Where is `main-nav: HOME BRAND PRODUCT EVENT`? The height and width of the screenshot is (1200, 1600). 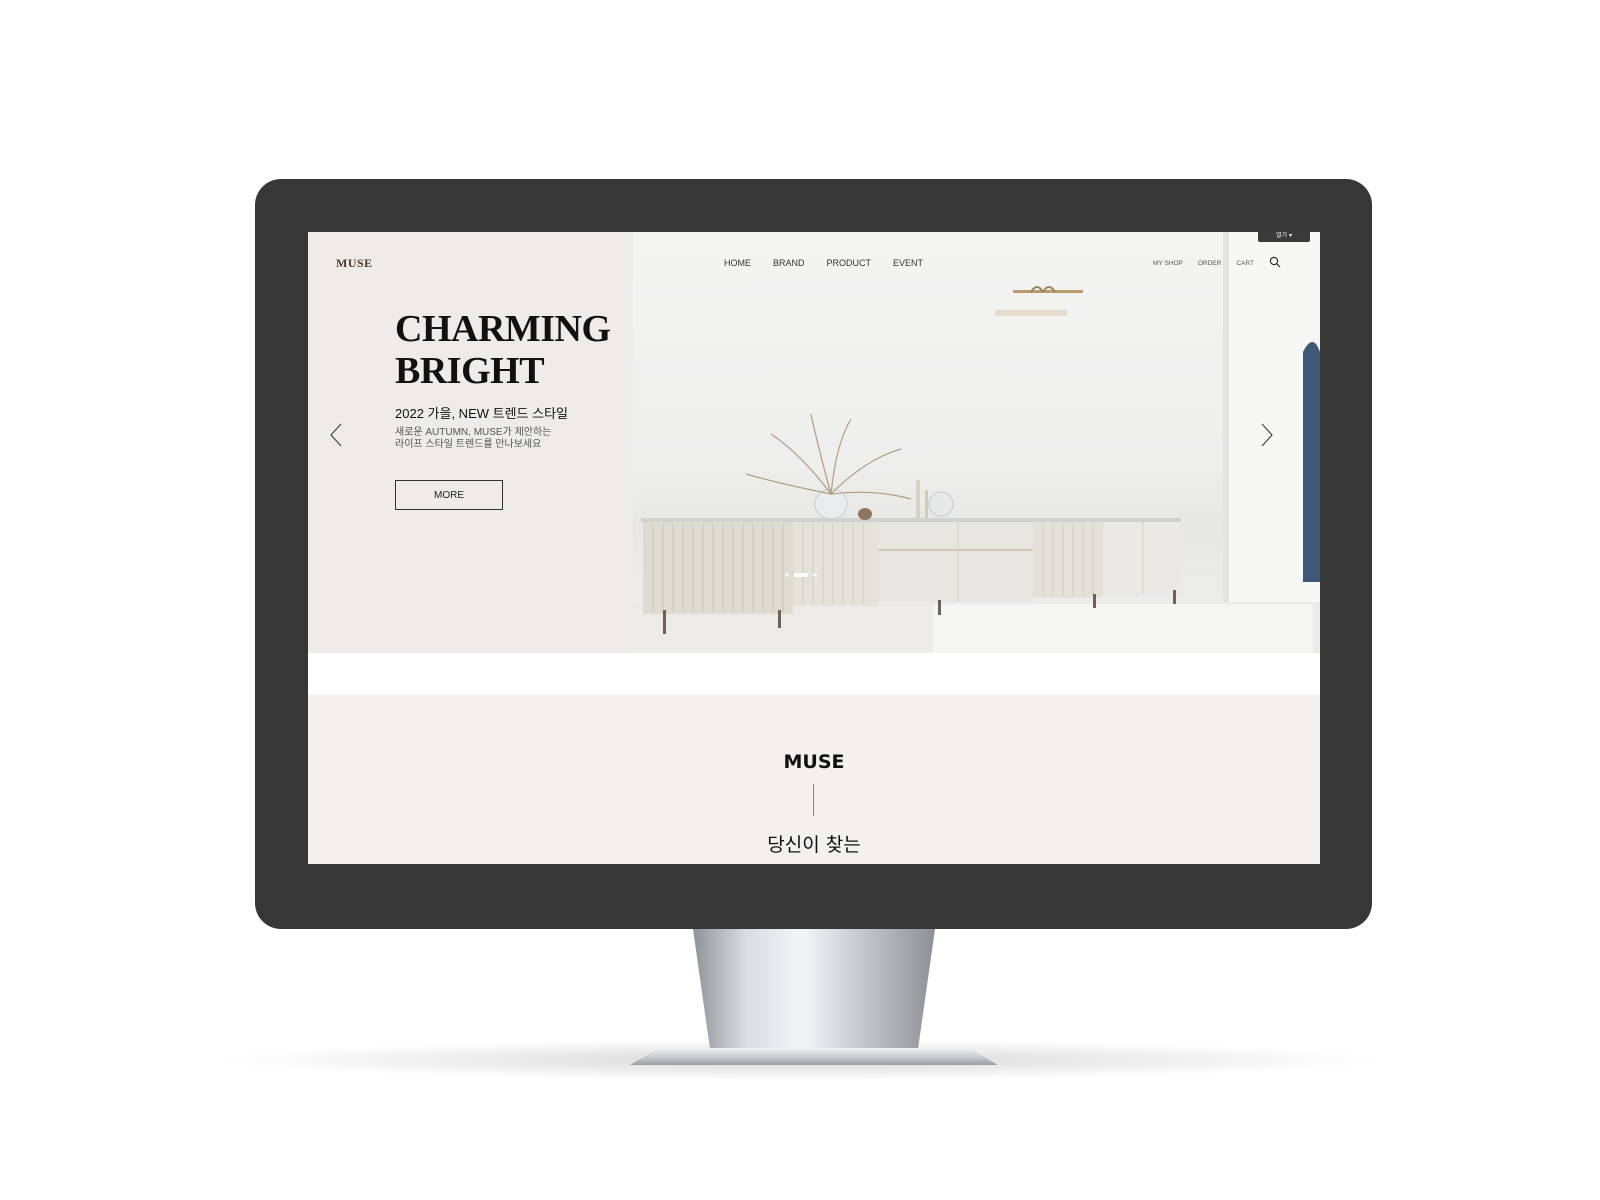 main-nav: HOME BRAND PRODUCT EVENT is located at coordinates (834, 263).